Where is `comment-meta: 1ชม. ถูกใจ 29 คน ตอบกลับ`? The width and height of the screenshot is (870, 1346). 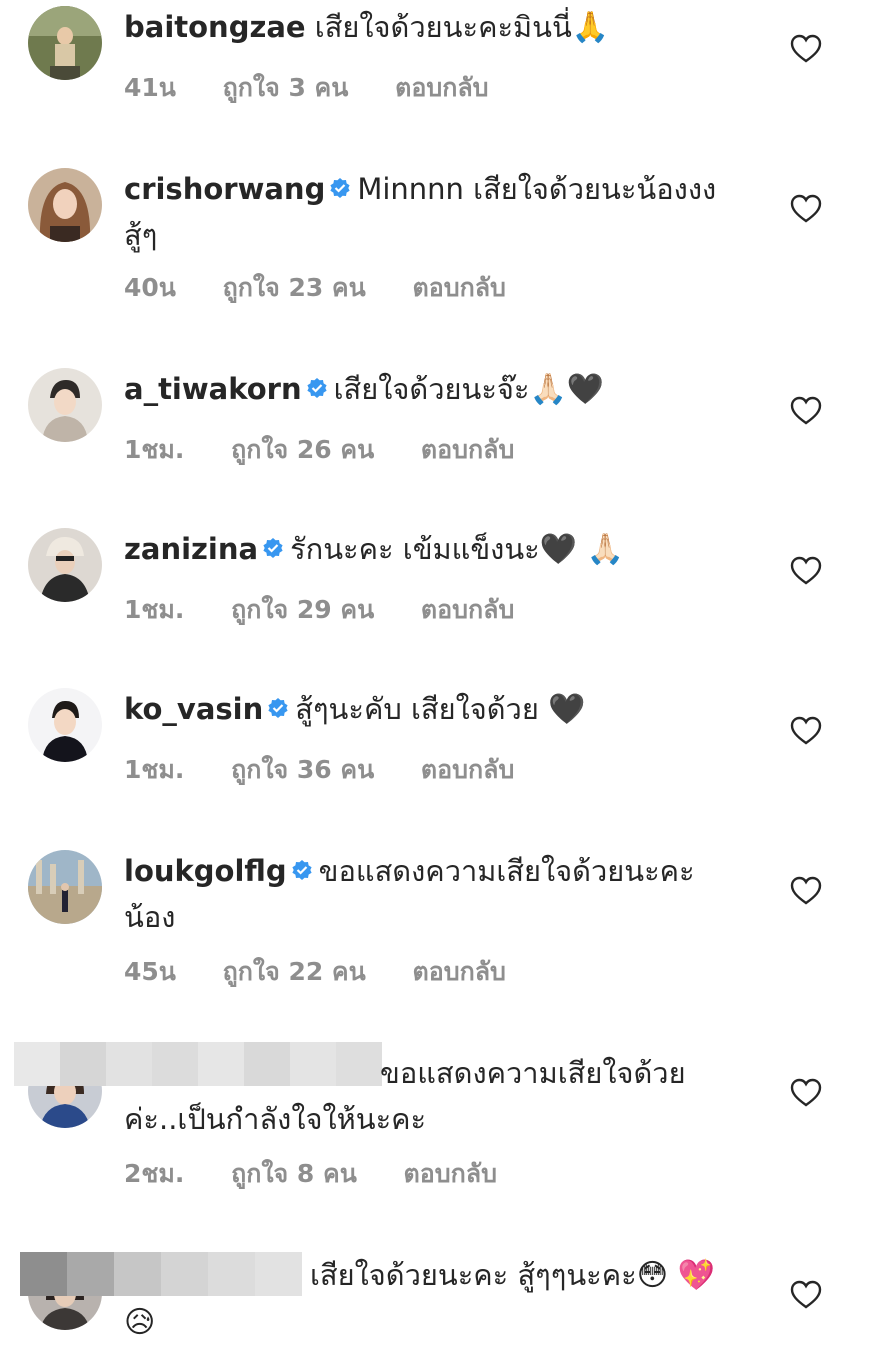 comment-meta: 1ชม. ถูกใจ 29 คน ตอบกลับ is located at coordinates (338, 610).